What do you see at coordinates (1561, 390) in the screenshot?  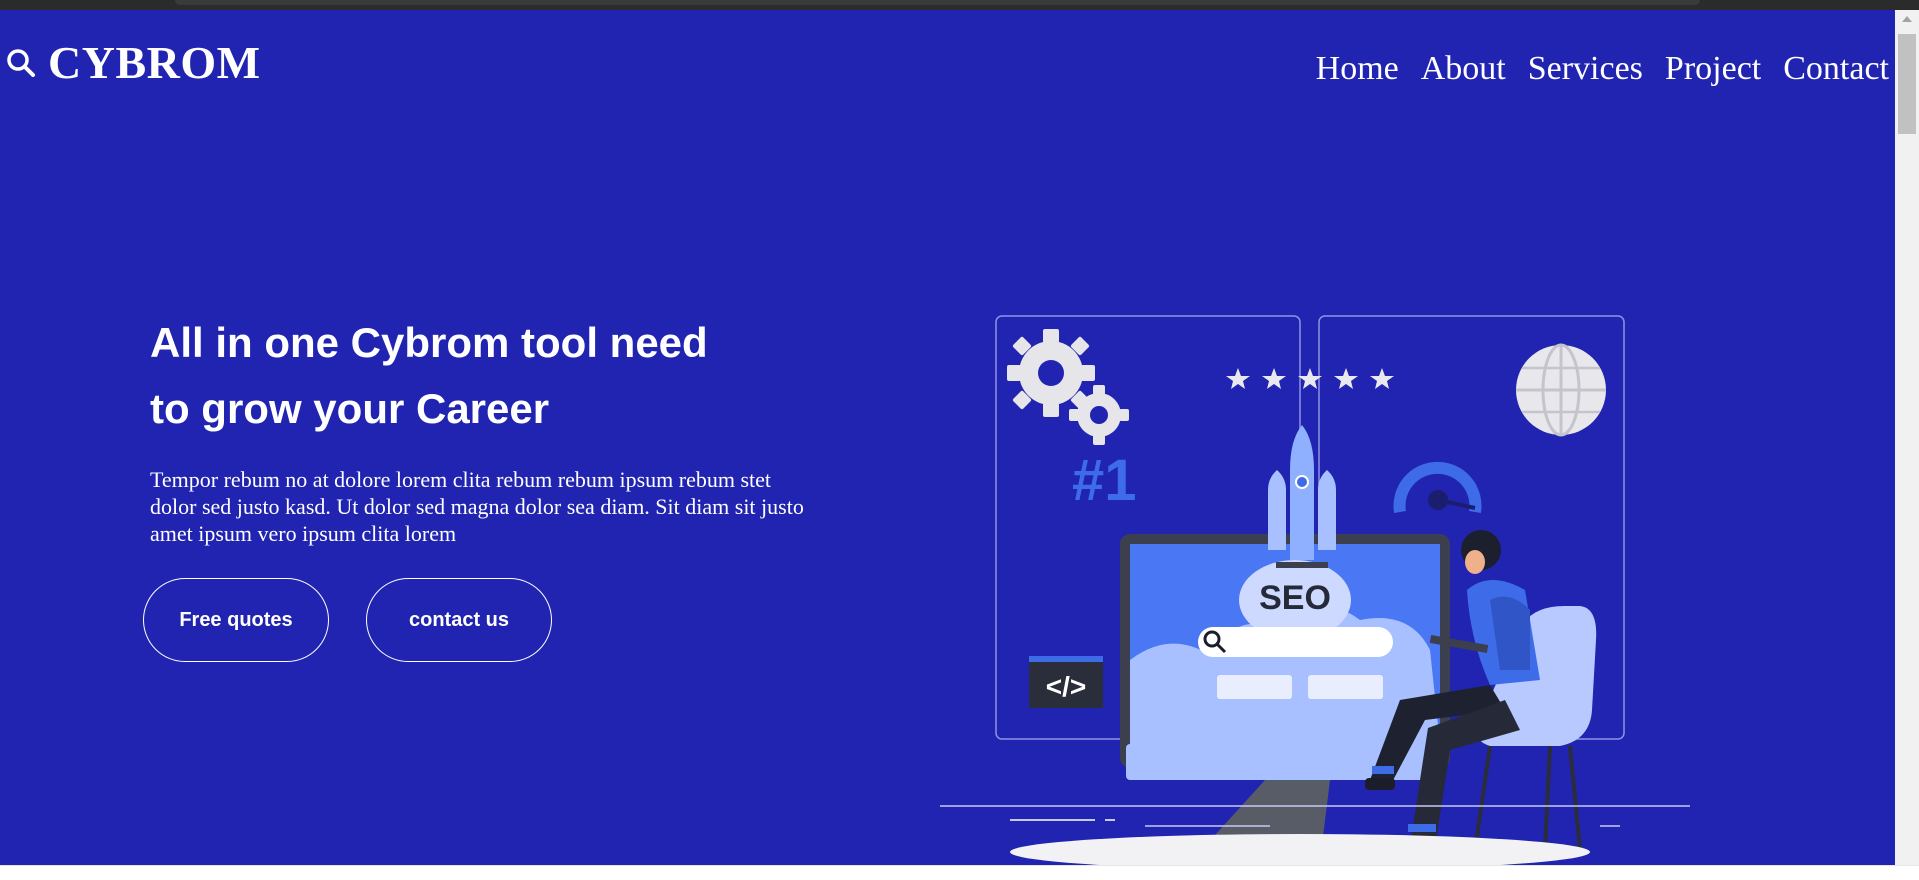 I see `globe-icon` at bounding box center [1561, 390].